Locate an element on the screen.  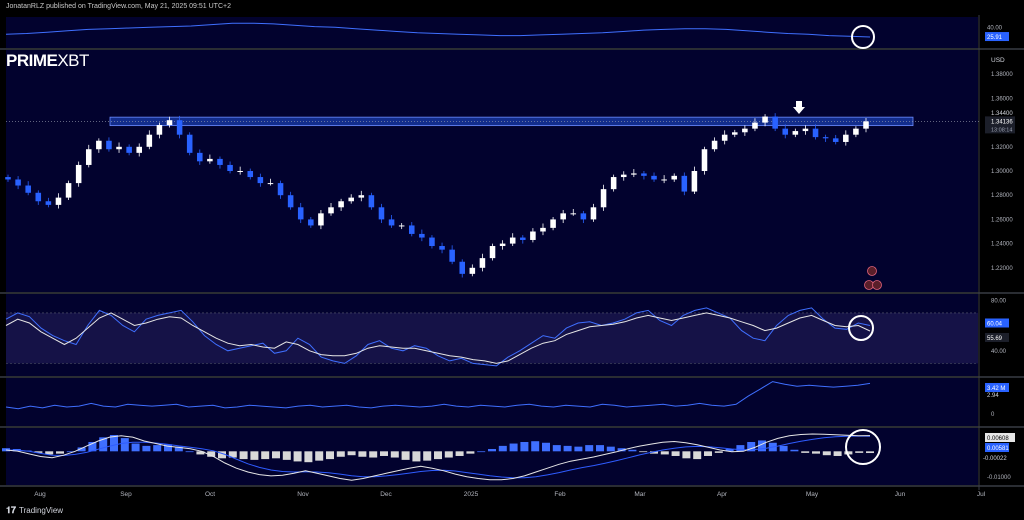
time-axis-label: Jul is located at coordinates (981, 494).